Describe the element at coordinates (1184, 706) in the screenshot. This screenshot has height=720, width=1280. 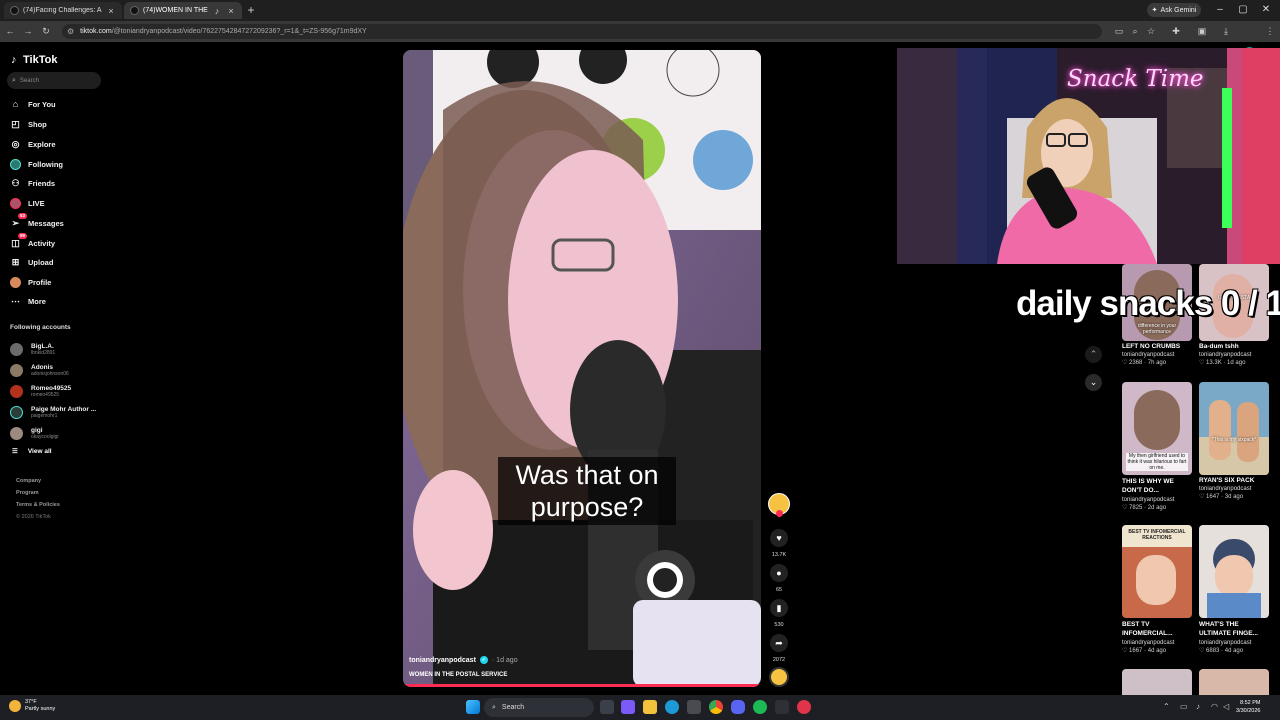
I see `network-icon: ▭` at that location.